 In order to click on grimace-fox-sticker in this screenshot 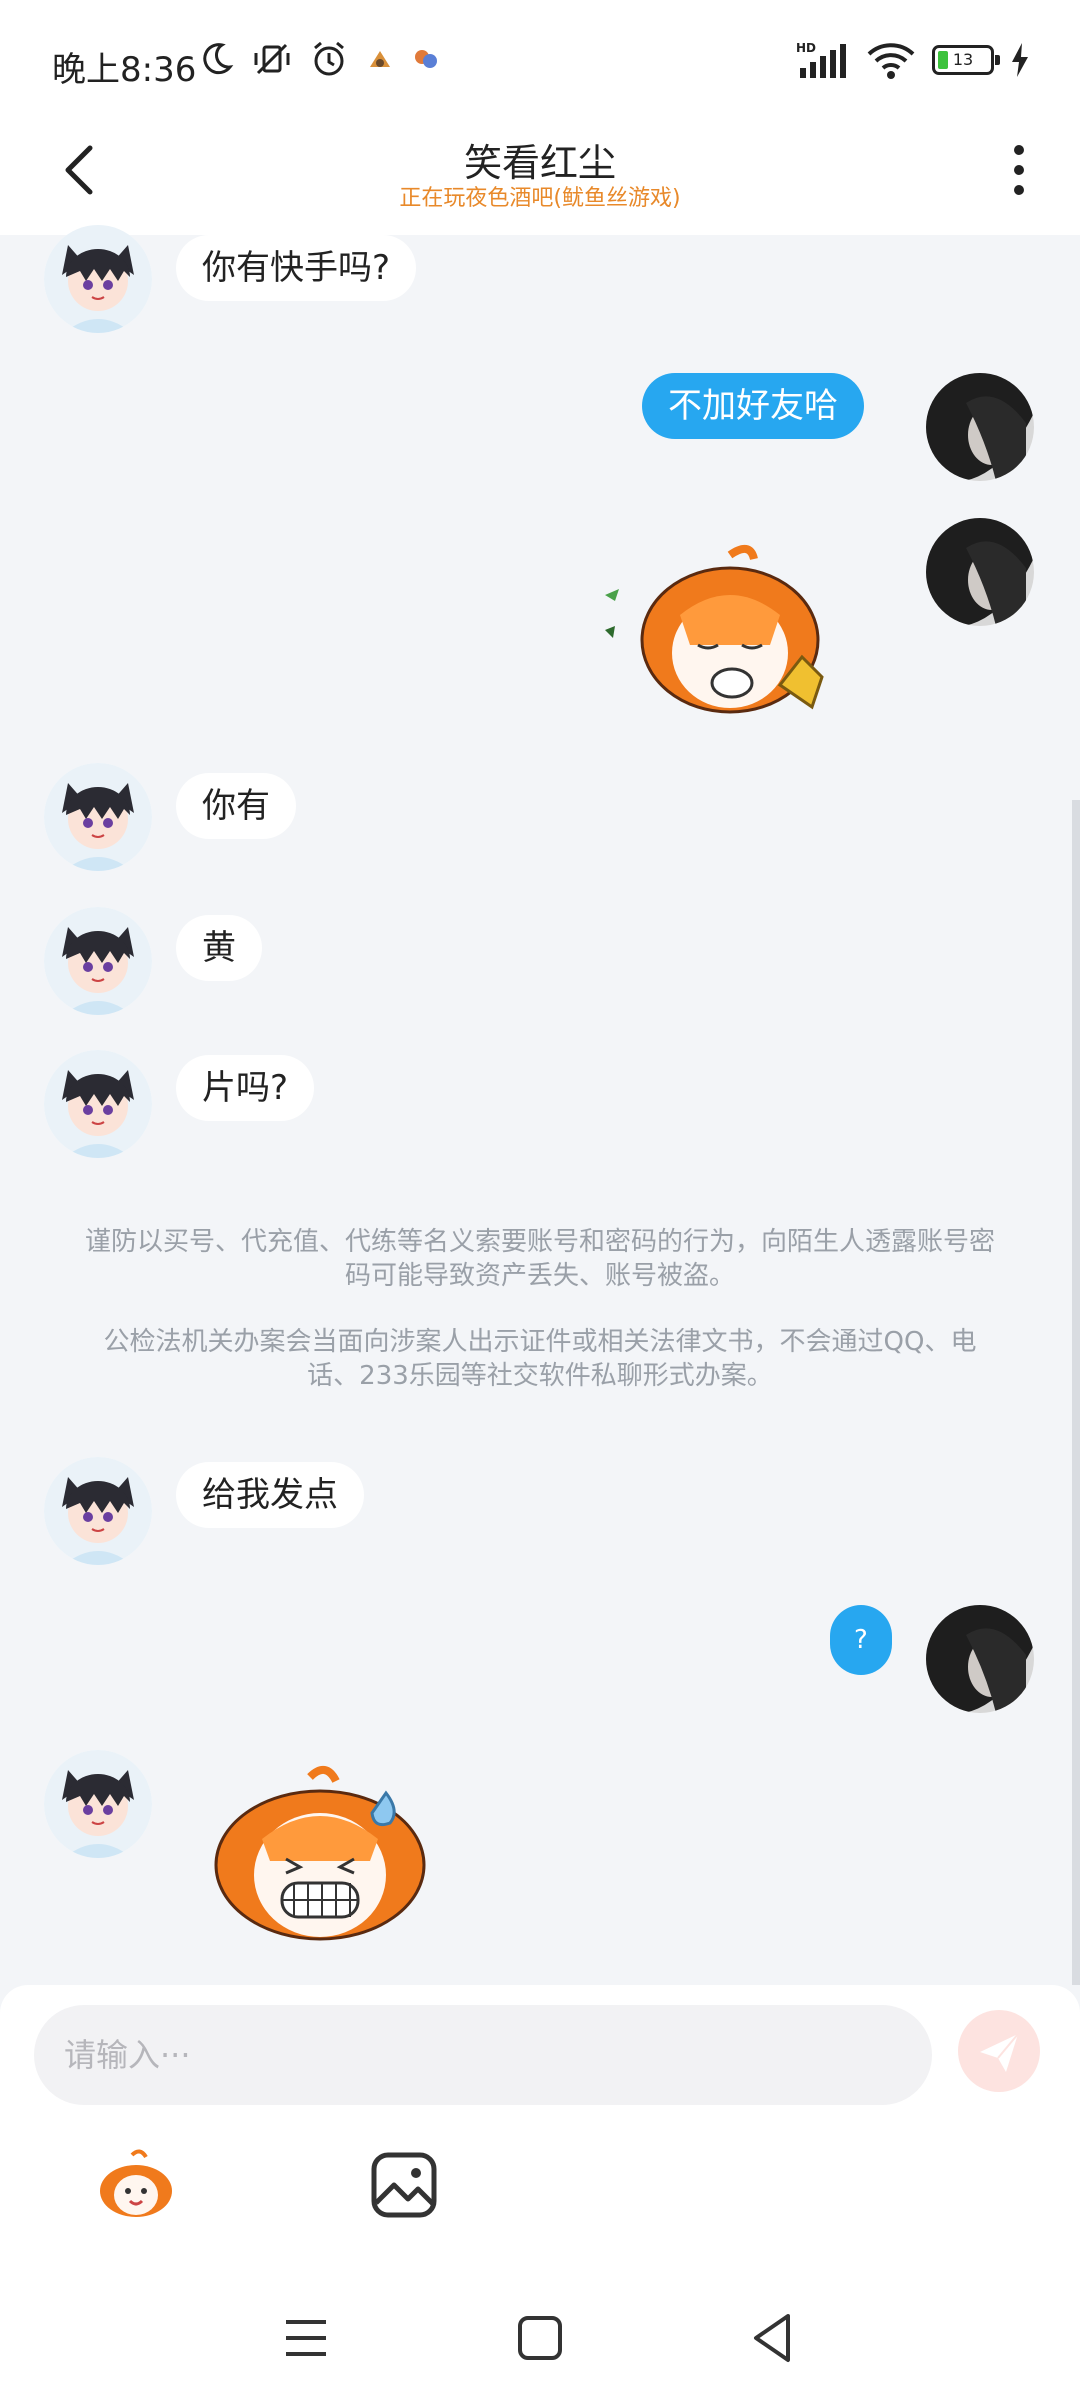, I will do `click(320, 1855)`.